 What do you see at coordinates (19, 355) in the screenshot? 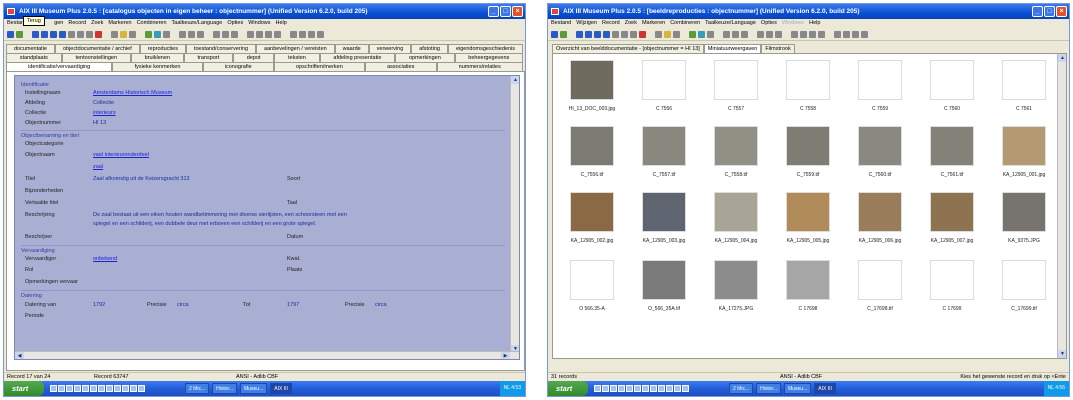
I see `scroll-left-icon: ◀` at bounding box center [19, 355].